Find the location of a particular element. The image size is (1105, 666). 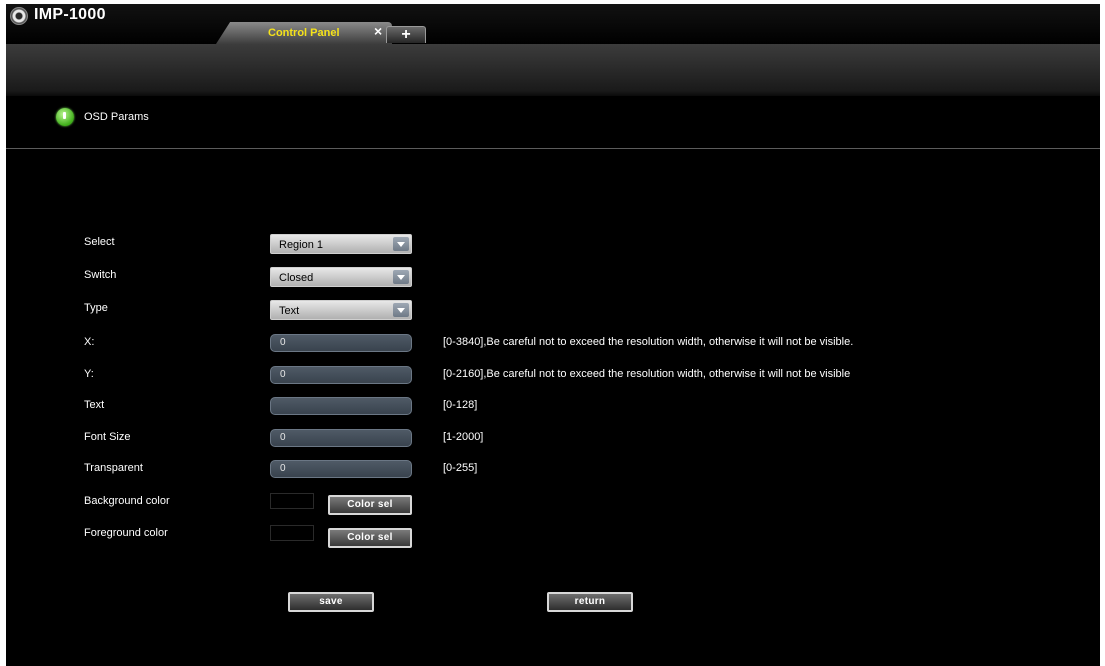

type-label: Type is located at coordinates (96, 308).